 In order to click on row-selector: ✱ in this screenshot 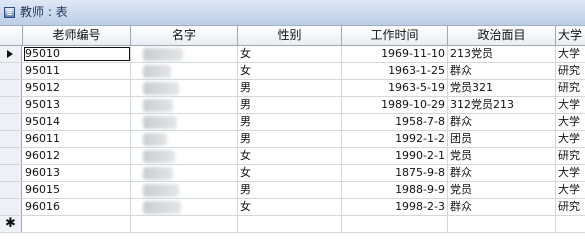, I will do `click(11, 224)`.